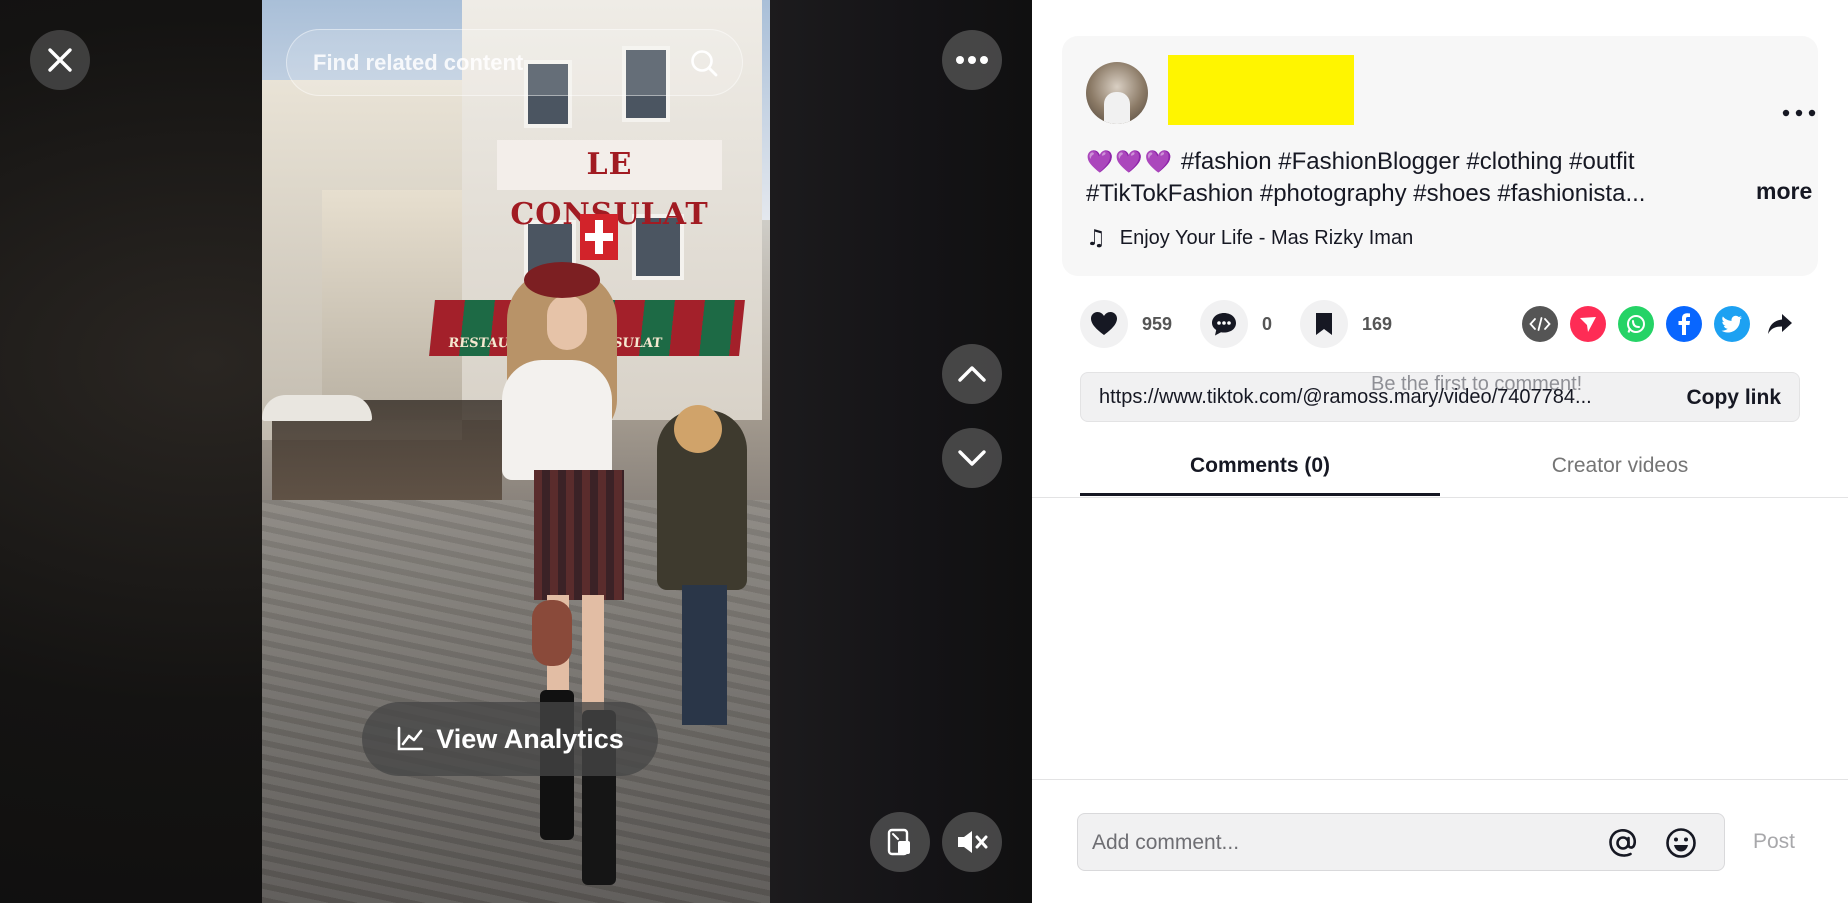 This screenshot has width=1848, height=904. What do you see at coordinates (562, 280) in the screenshot?
I see `video-woman-beret` at bounding box center [562, 280].